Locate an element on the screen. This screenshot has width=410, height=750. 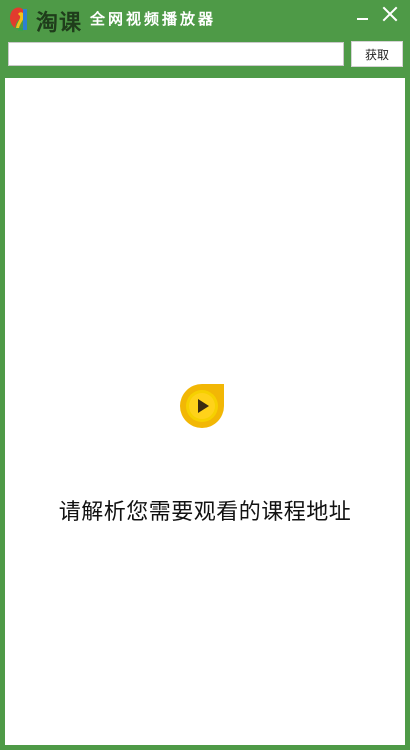
play-icon is located at coordinates (202, 406).